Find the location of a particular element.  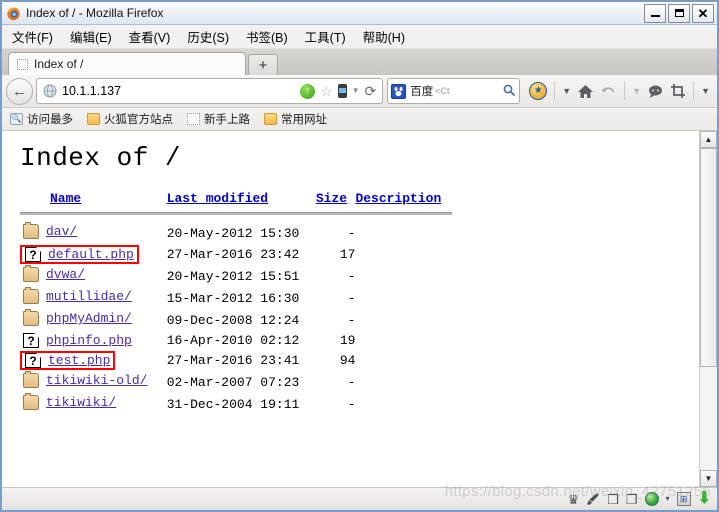

screenshot-crop-button is located at coordinates (678, 91).